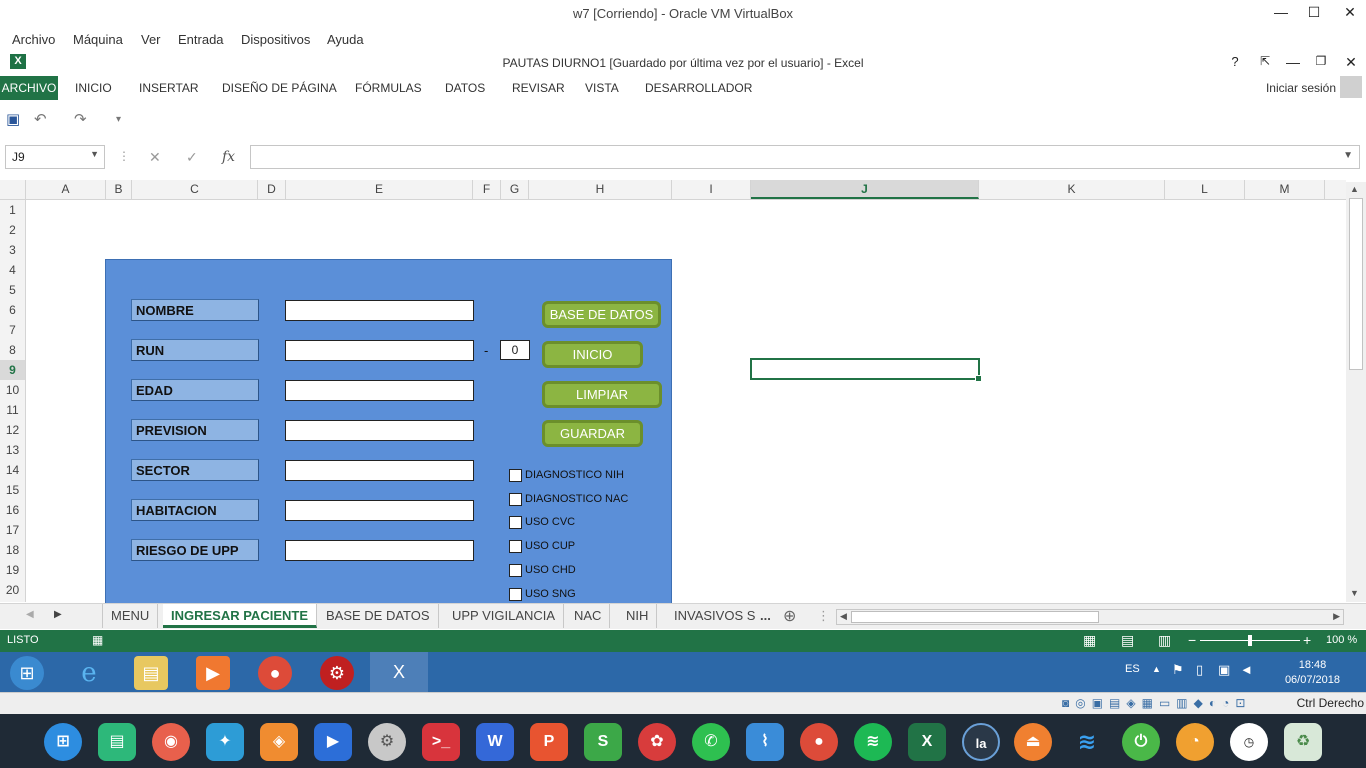  I want to click on page-break-view-icon: ▥, so click(1164, 640).